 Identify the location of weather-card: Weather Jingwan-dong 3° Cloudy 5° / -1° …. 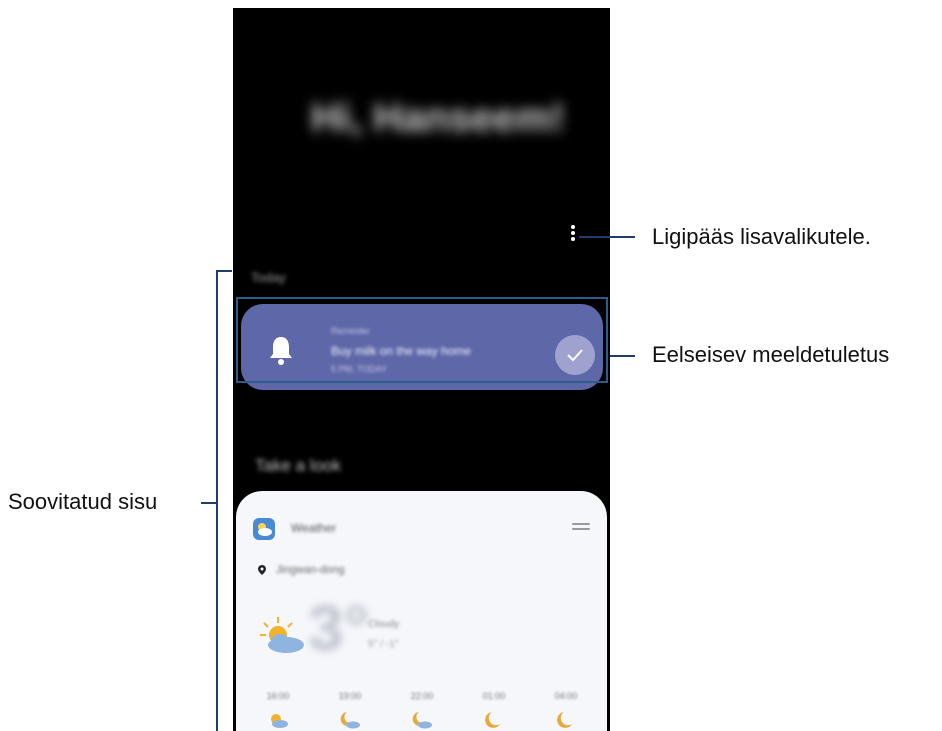
(421, 611).